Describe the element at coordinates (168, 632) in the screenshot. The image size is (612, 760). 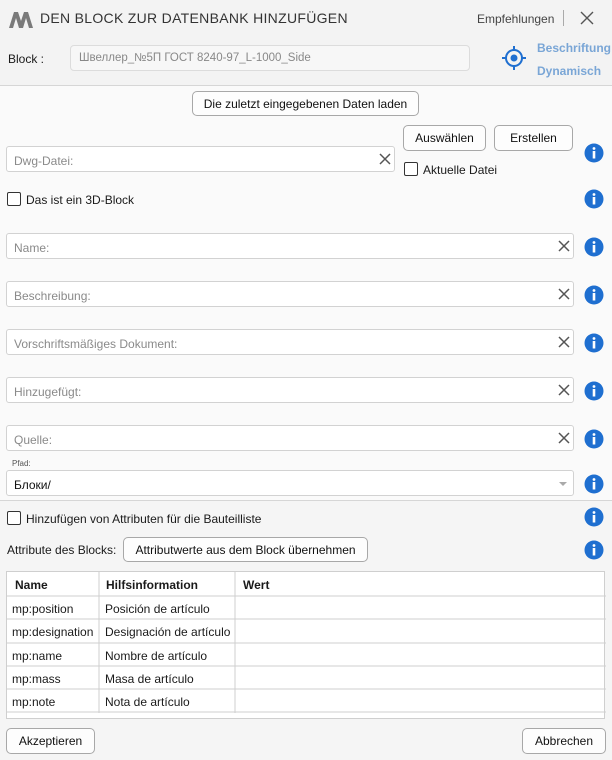
I see `cell-info: Designación de artículo` at that location.